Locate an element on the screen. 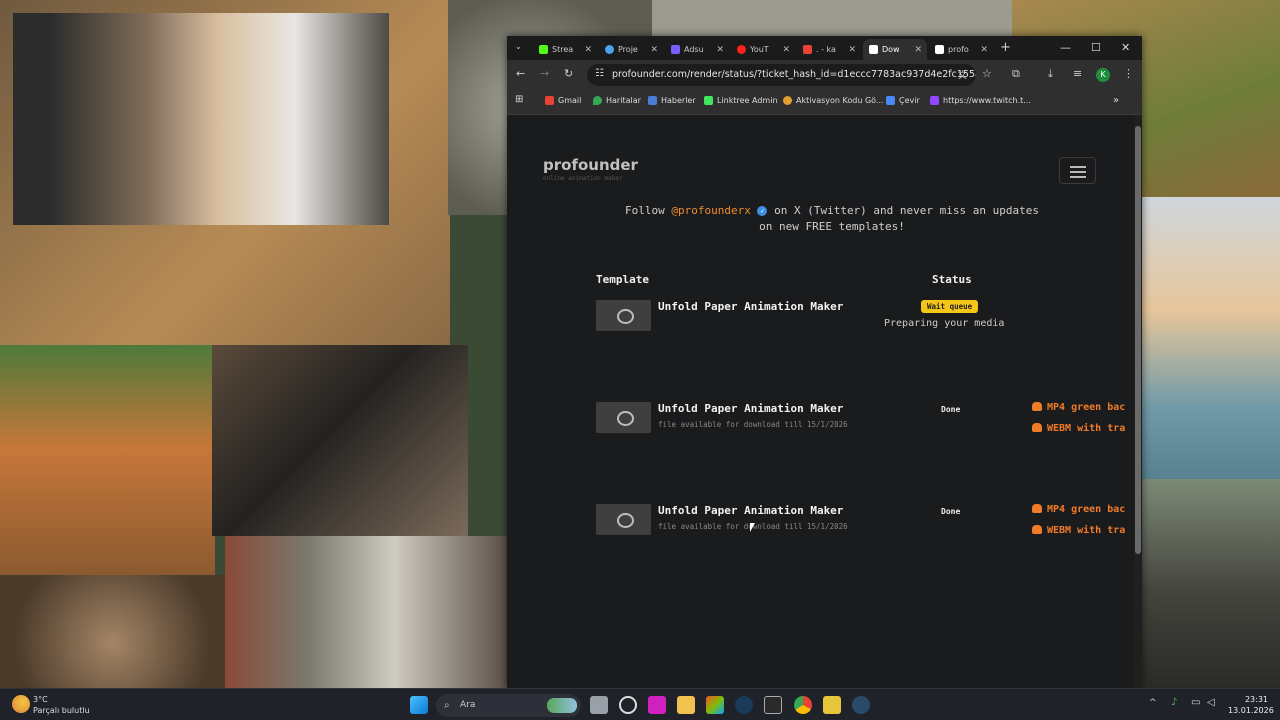 Image resolution: width=1280 pixels, height=720 pixels. star-icon: ☆ is located at coordinates (987, 73).